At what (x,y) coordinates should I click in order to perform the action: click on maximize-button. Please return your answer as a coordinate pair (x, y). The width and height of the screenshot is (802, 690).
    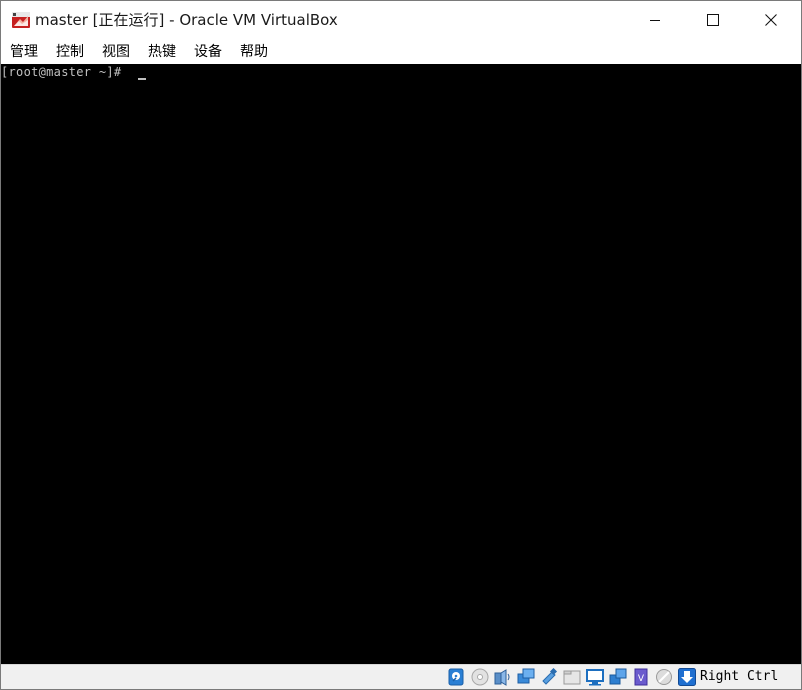
    Looking at the image, I should click on (713, 20).